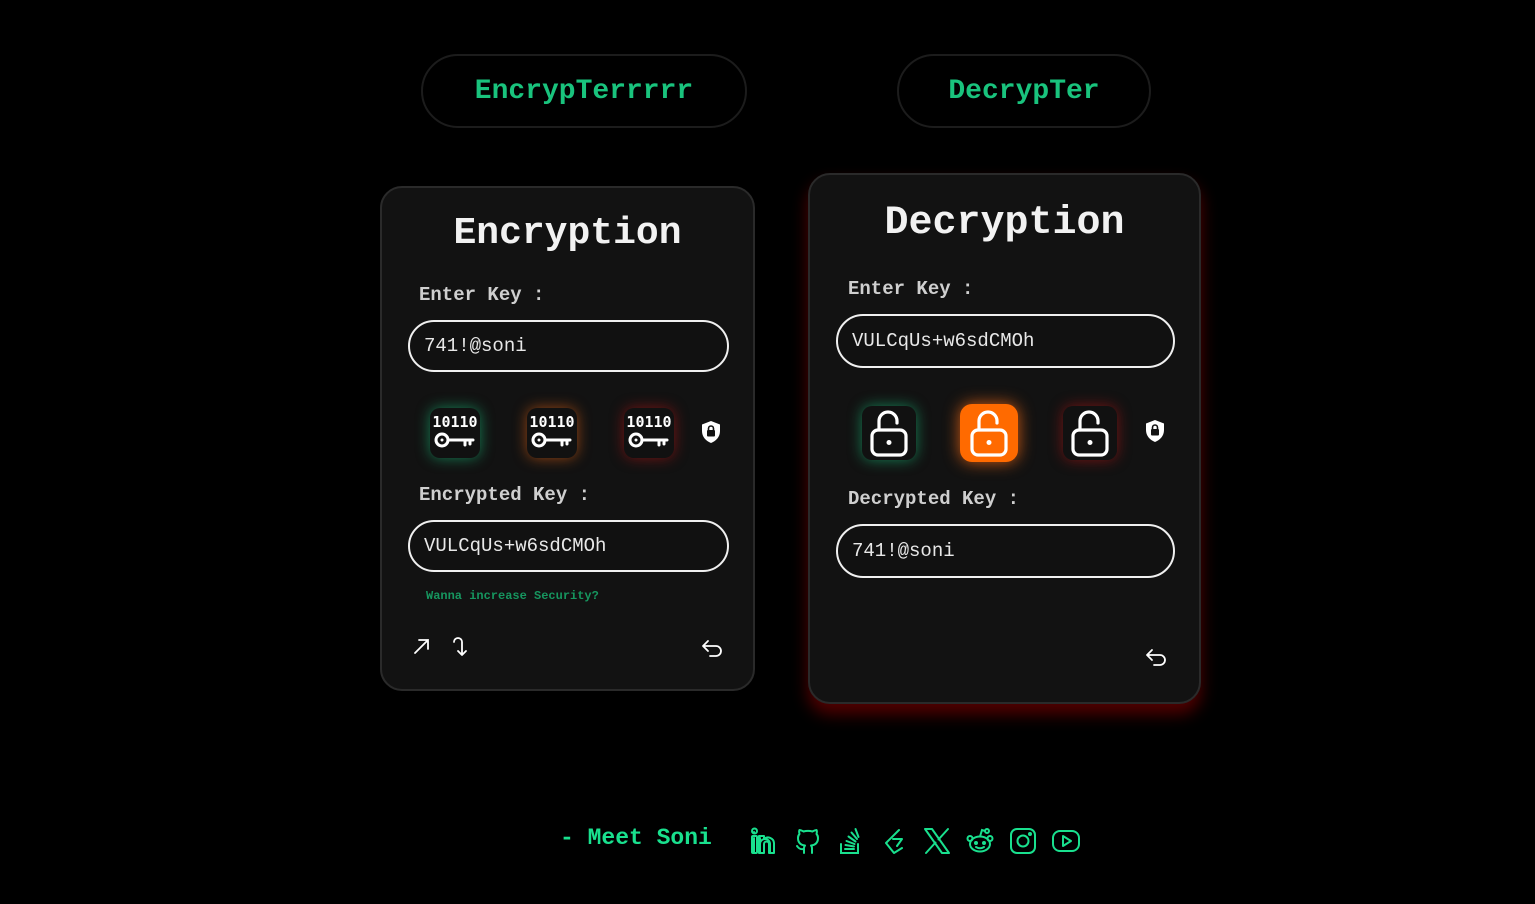 Image resolution: width=1535 pixels, height=904 pixels. What do you see at coordinates (422, 646) in the screenshot?
I see `arrow-up-right-icon` at bounding box center [422, 646].